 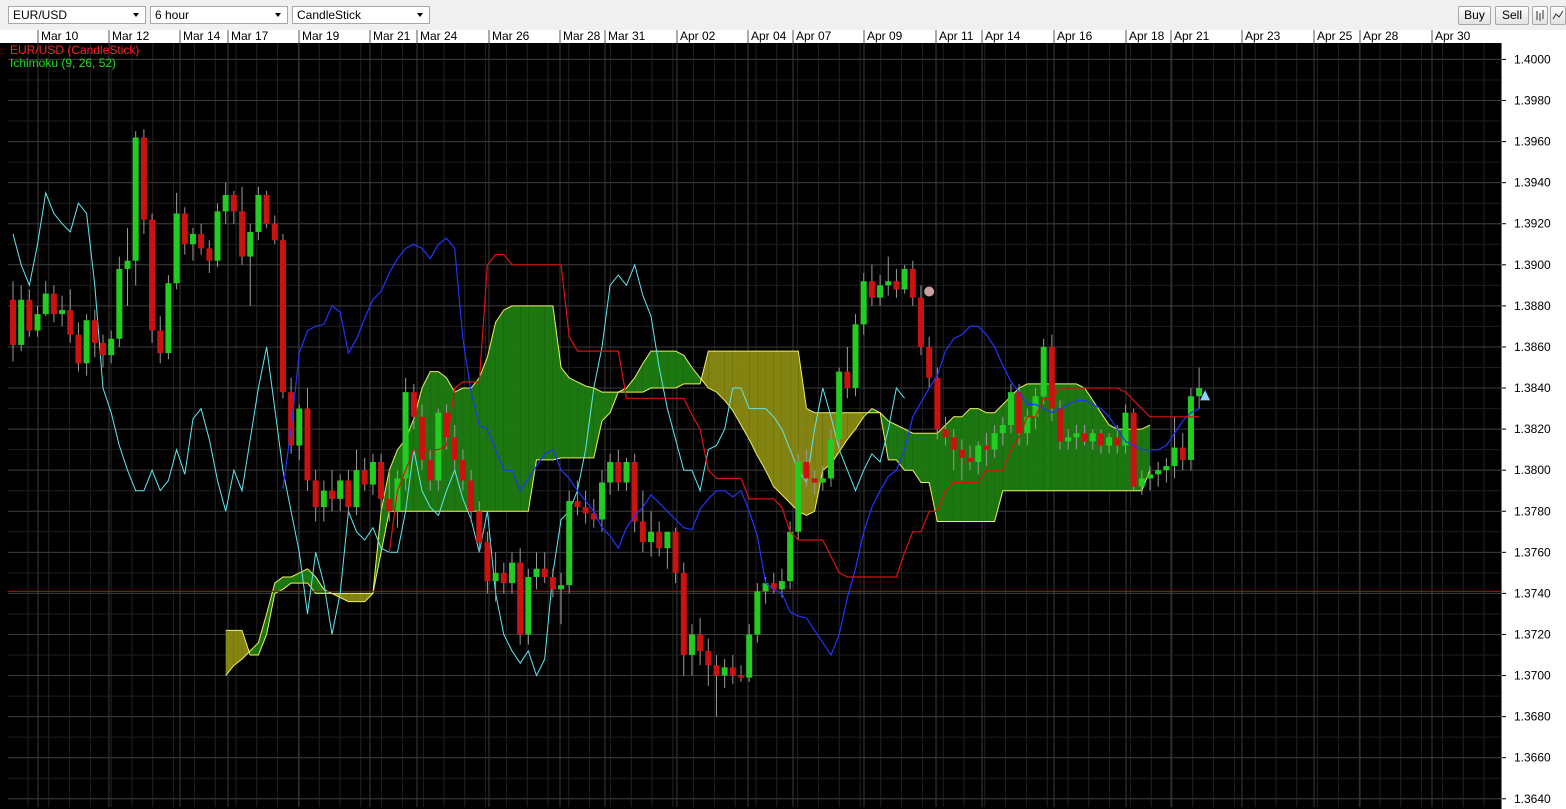 I want to click on y-tick-label: 1.3760, so click(x=1532, y=552).